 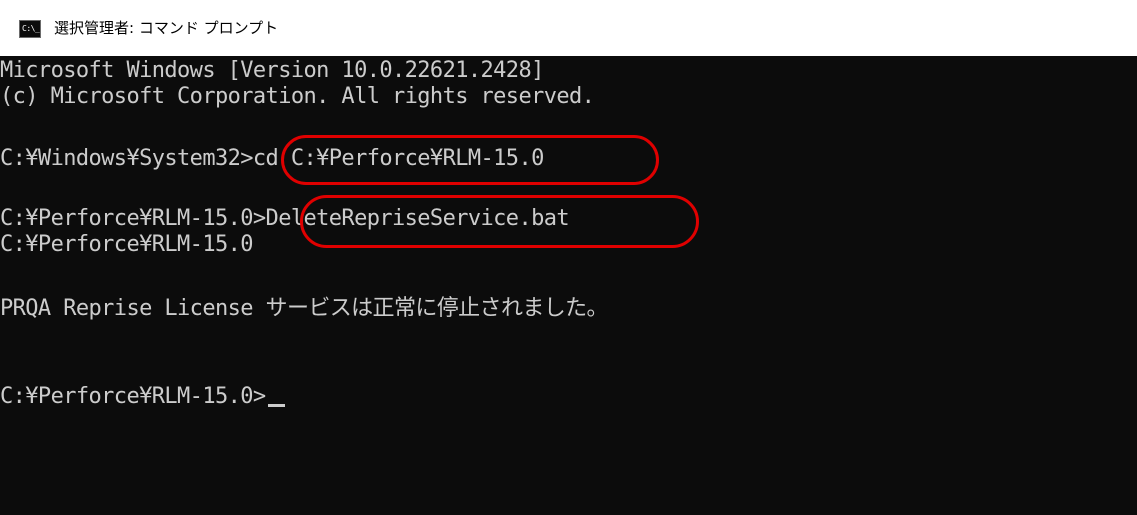 I want to click on text-cursor, so click(x=276, y=405).